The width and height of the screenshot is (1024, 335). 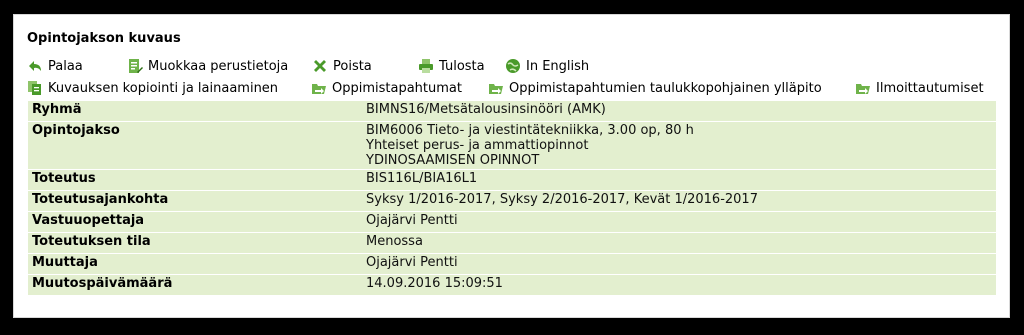 I want to click on back-button: Palaa, so click(x=55, y=66).